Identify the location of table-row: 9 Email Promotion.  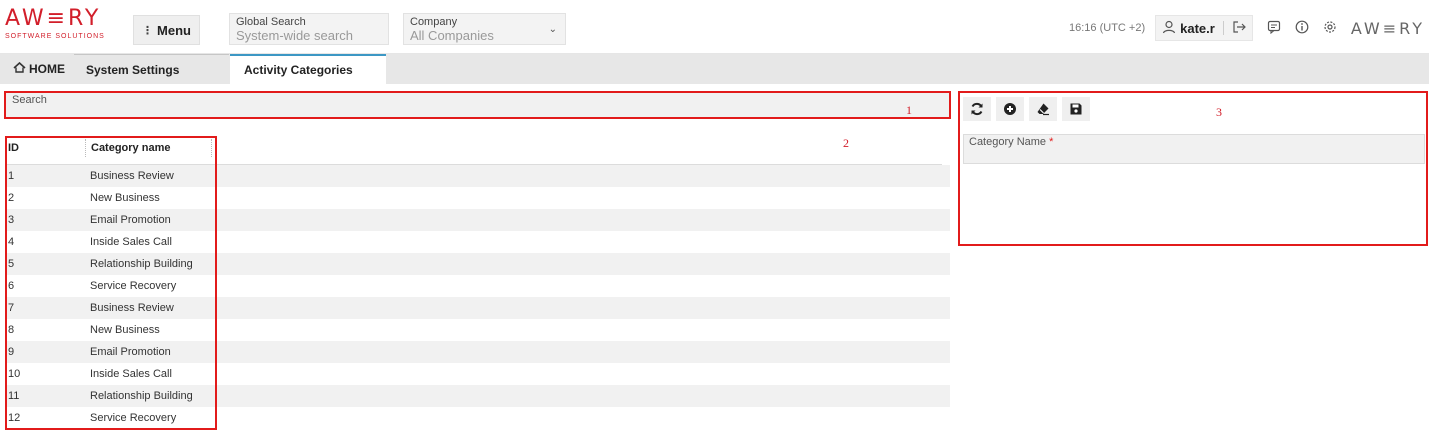
(477, 352).